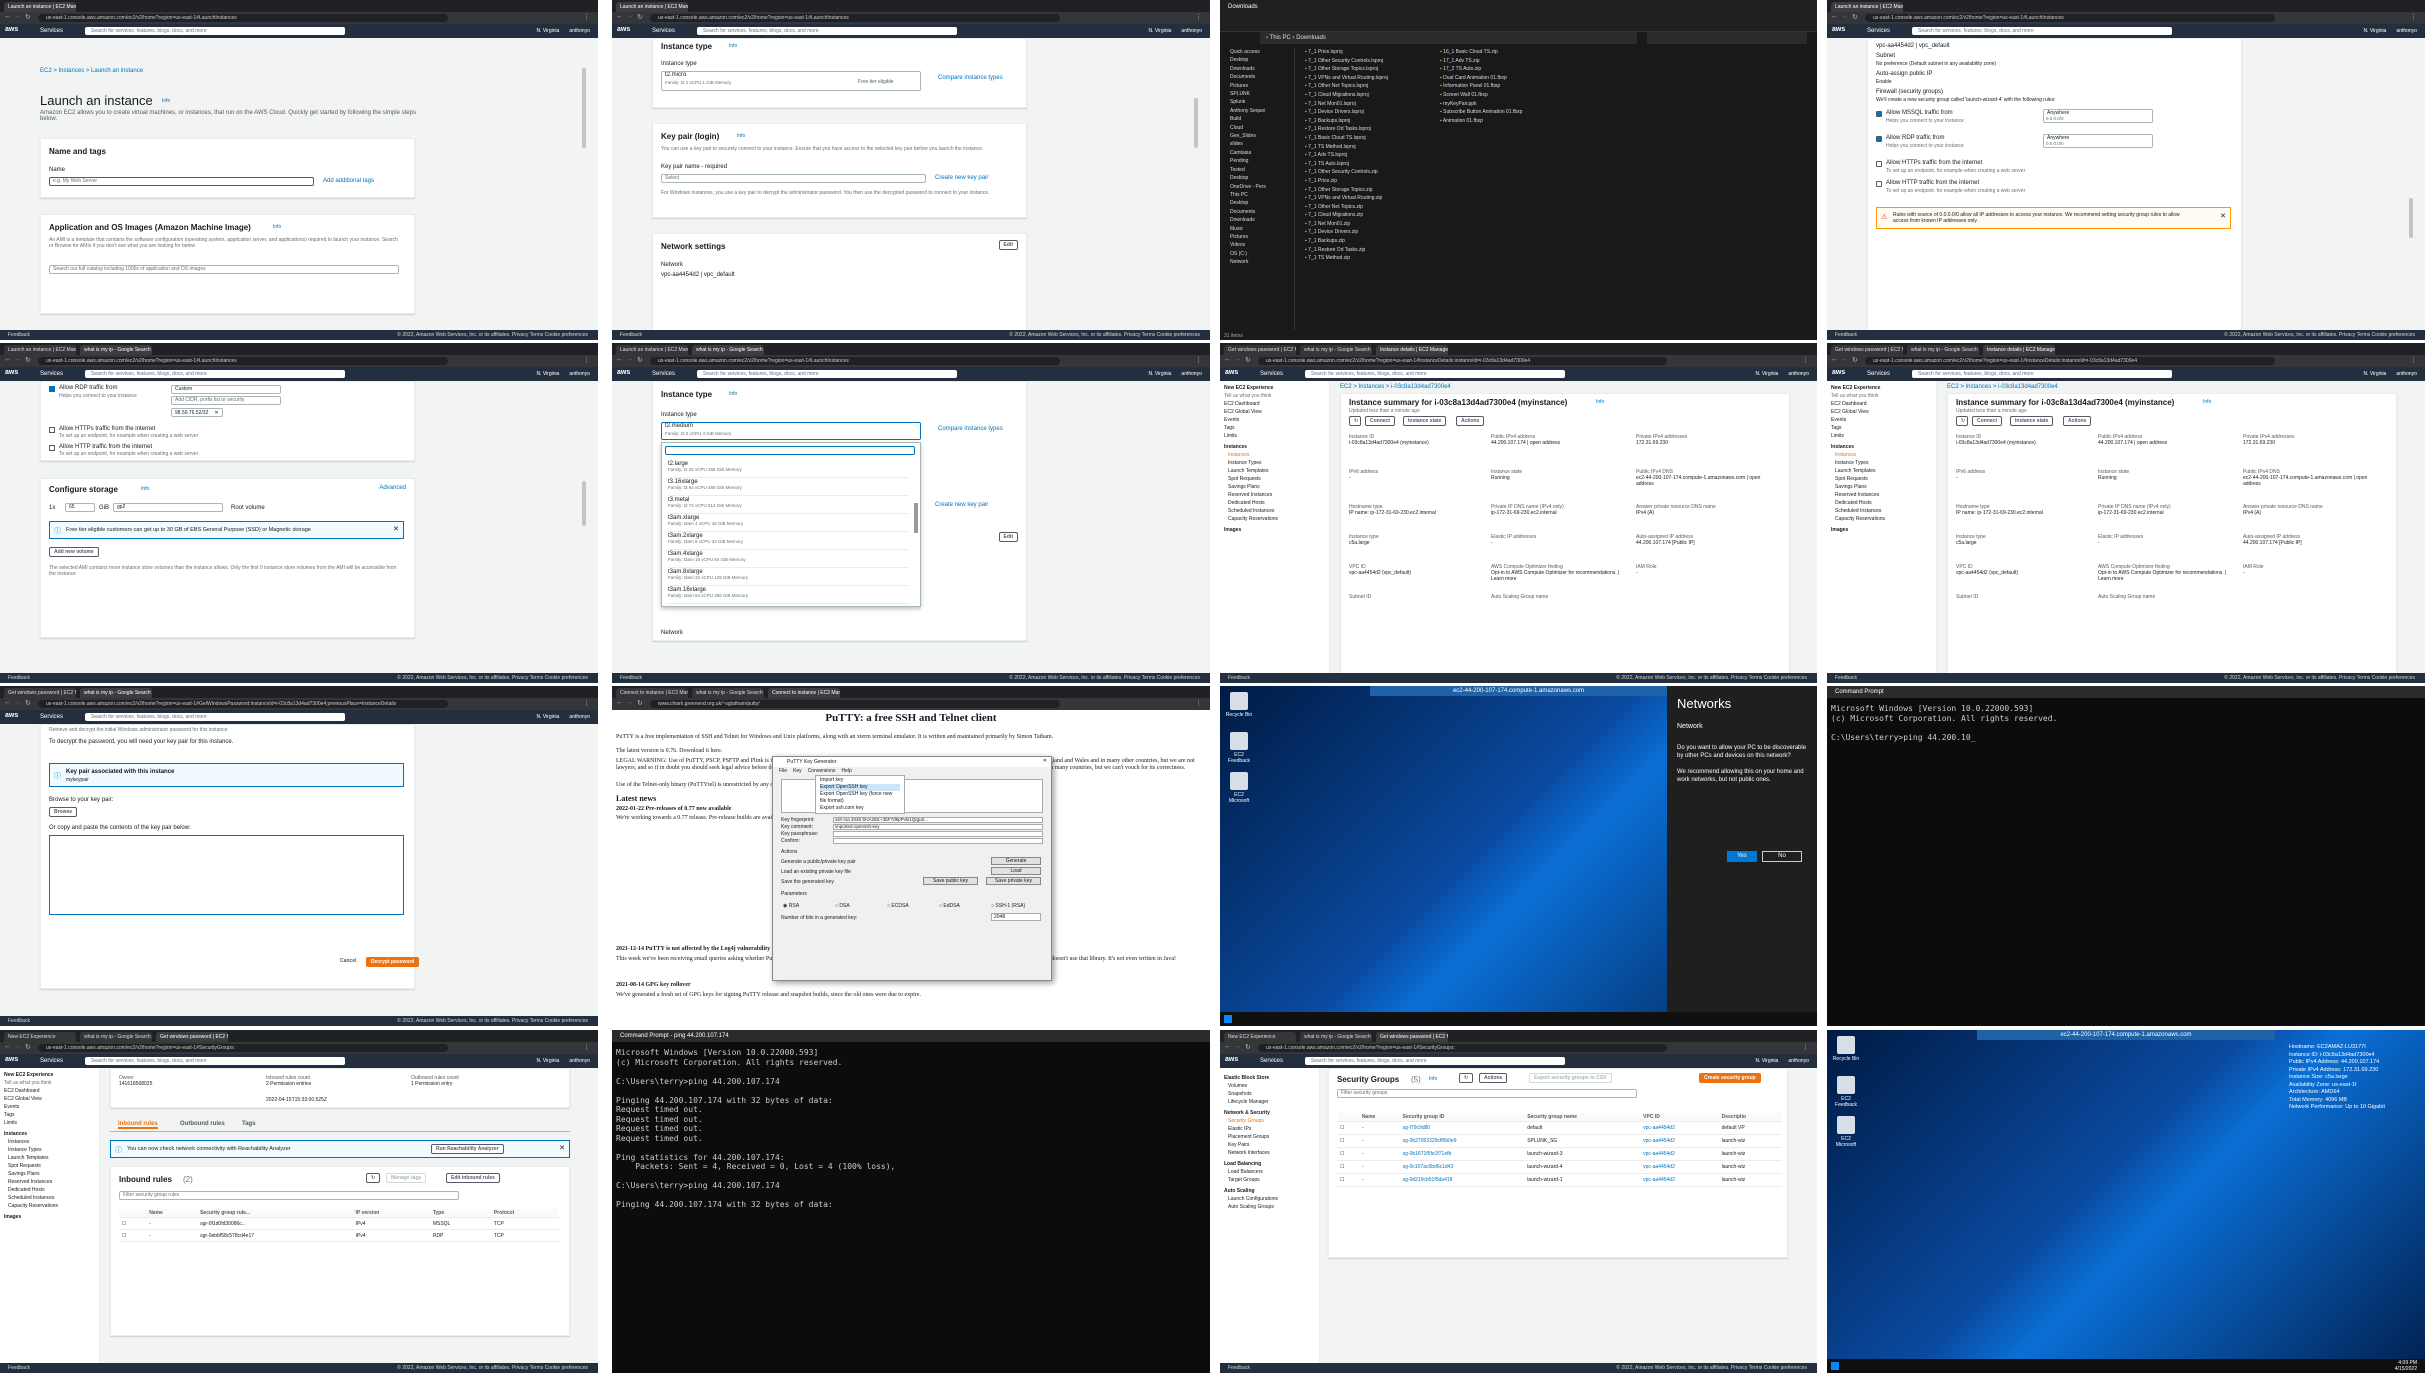 This screenshot has width=2425, height=1373. Describe the element at coordinates (1262, 136) in the screenshot. I see `nav-item: Gen_Slides` at that location.